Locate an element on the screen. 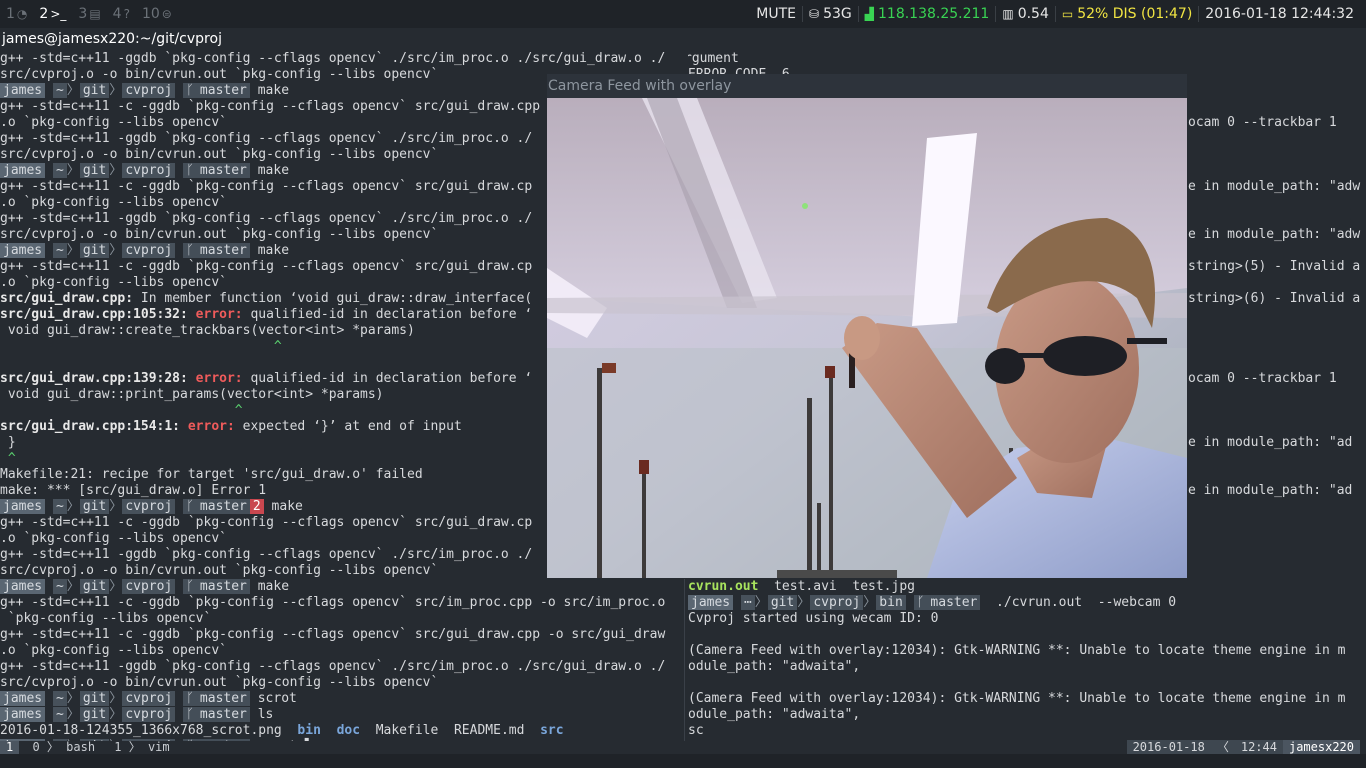  ls-file: 2016-01-18-124355_1366x768_scrot.png is located at coordinates (149, 730).